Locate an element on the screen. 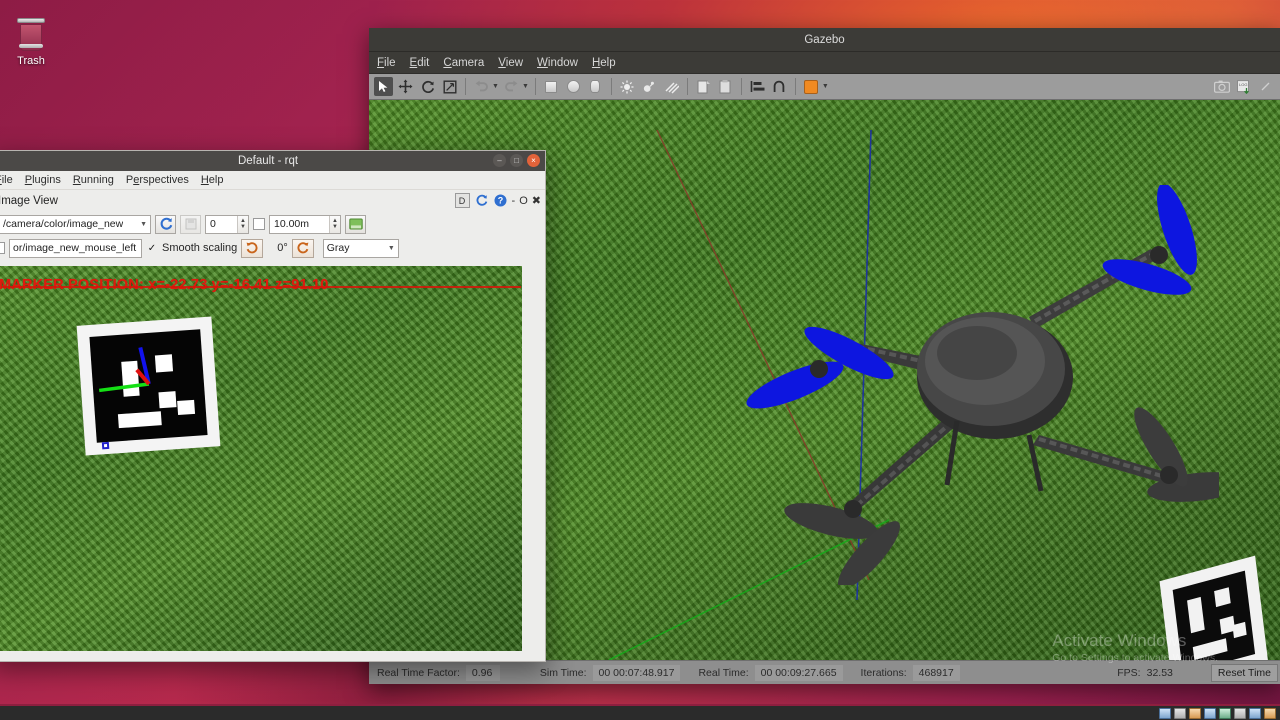 The width and height of the screenshot is (1280, 720). close-icon: ✖ is located at coordinates (536, 200).